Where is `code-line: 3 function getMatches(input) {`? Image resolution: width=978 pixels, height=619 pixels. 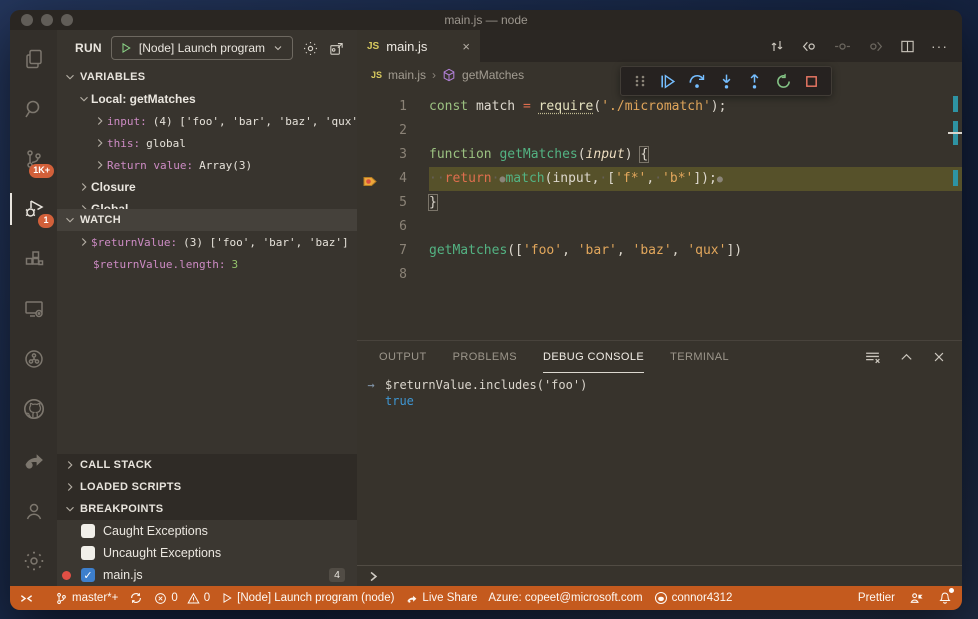
code-line: 3 function getMatches(input) { is located at coordinates (659, 155).